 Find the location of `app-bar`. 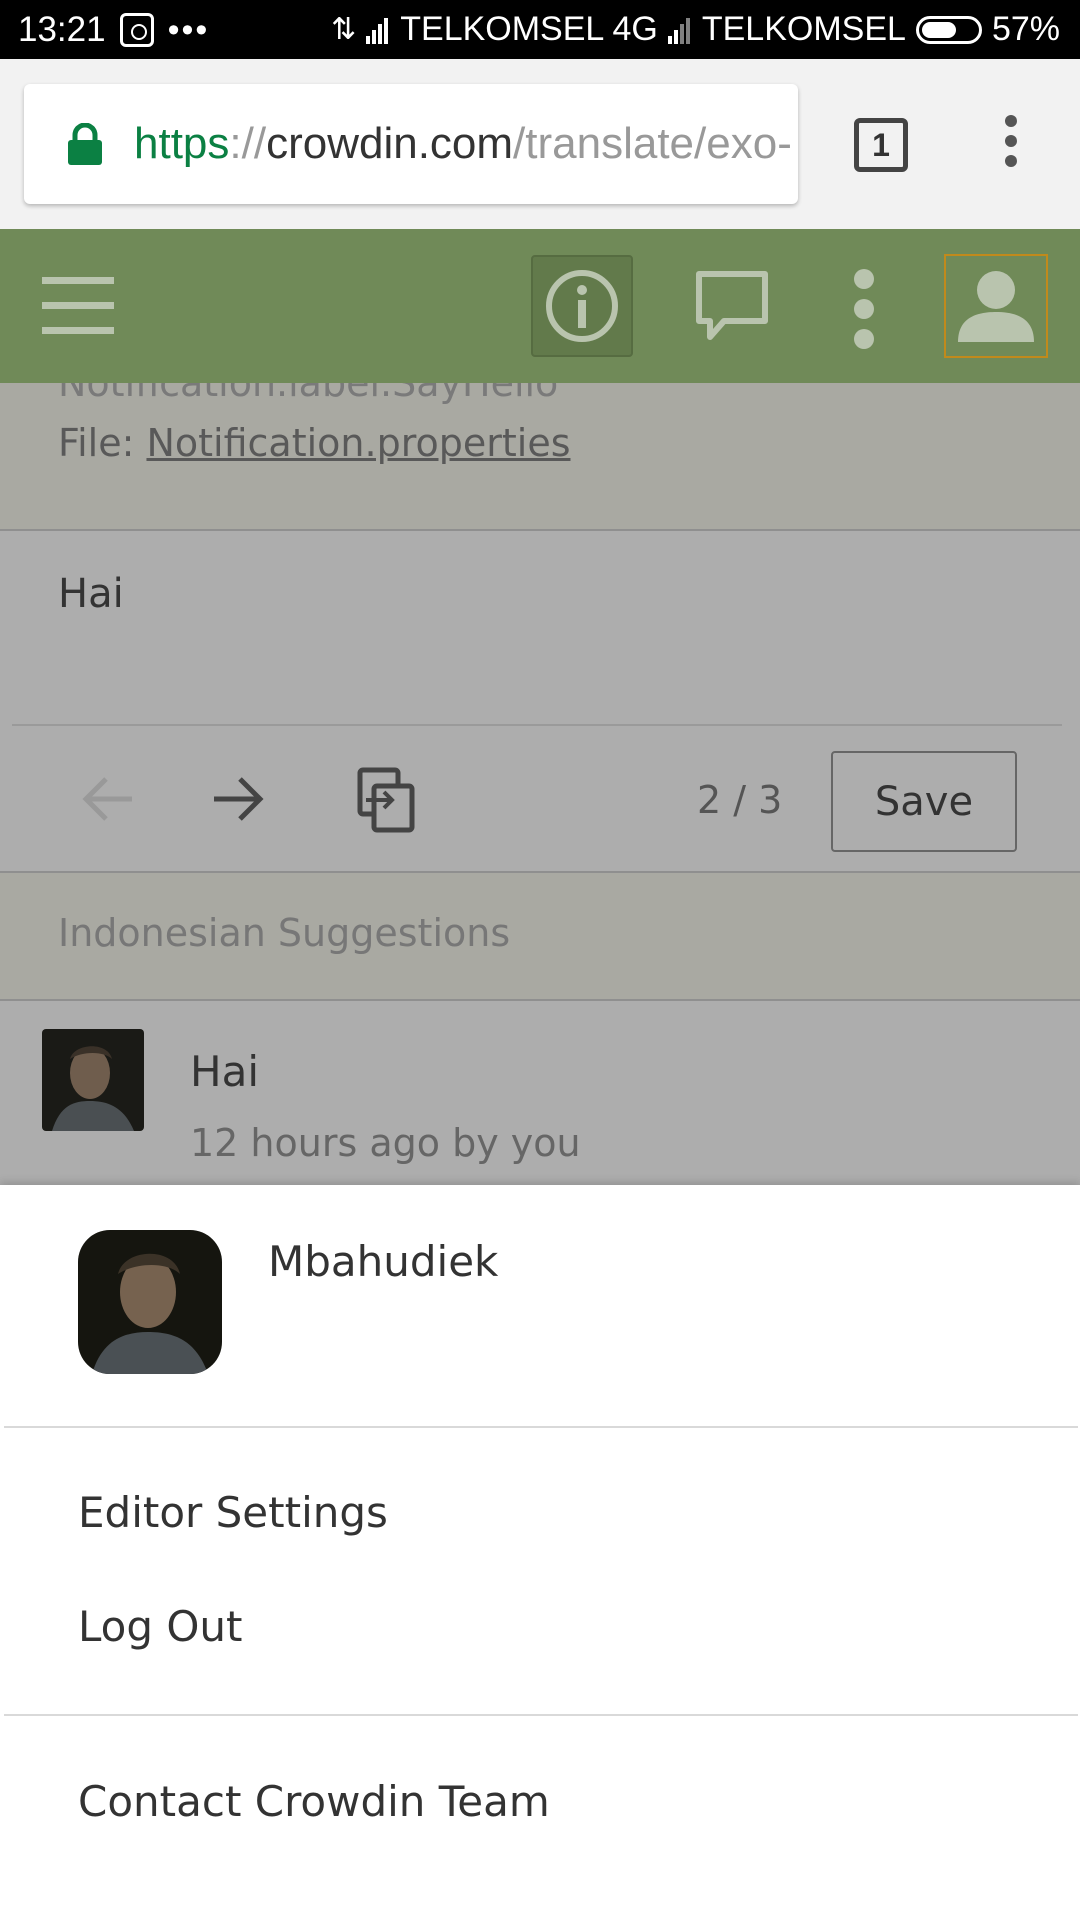

app-bar is located at coordinates (540, 306).